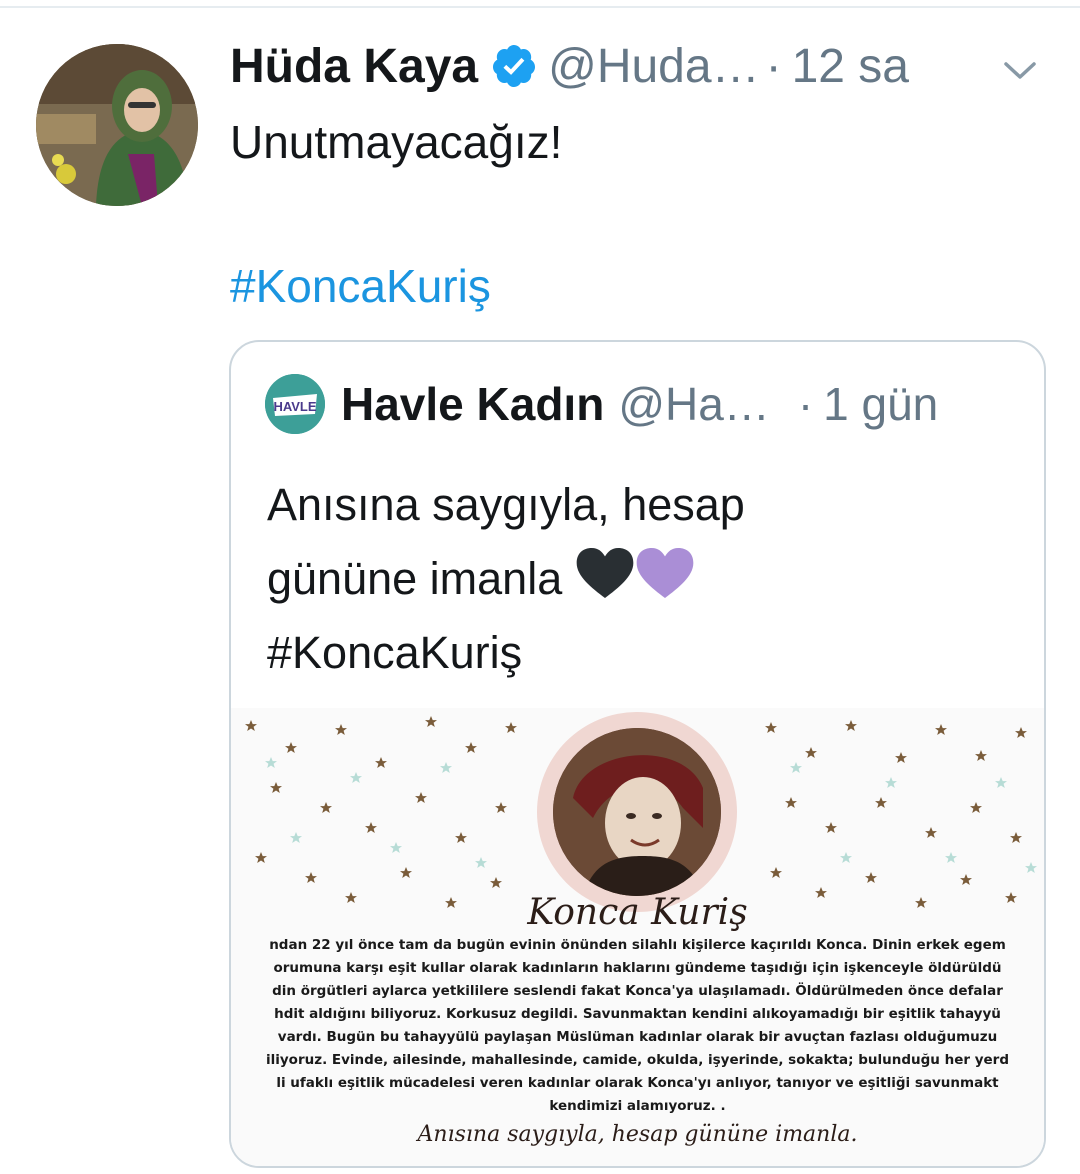 The image size is (1080, 1174). I want to click on purple-heart-emoji, so click(665, 573).